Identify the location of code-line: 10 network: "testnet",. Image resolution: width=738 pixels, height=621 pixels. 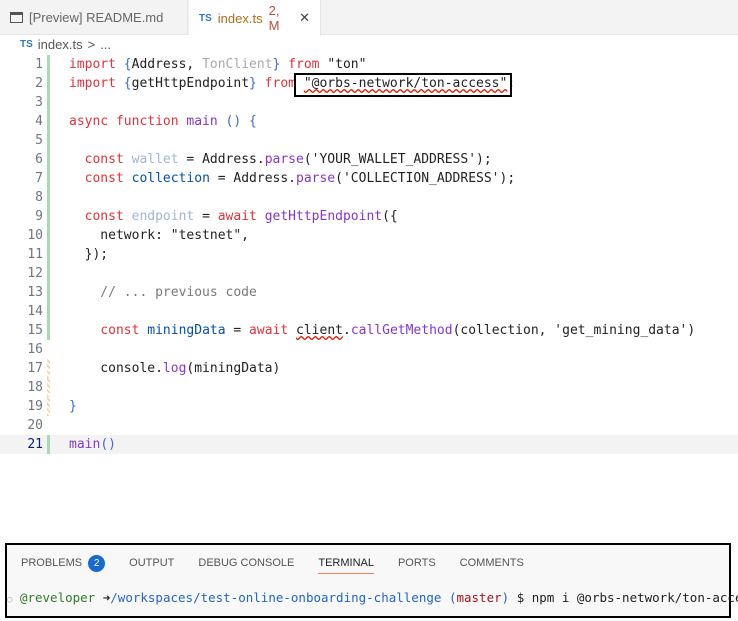
(369, 235).